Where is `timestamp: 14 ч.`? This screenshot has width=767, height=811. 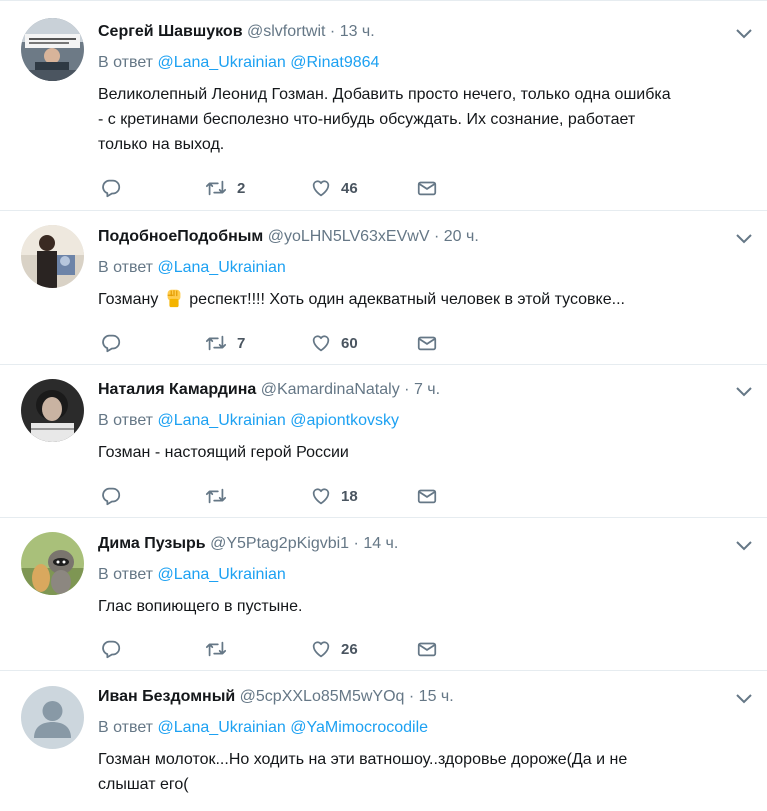
timestamp: 14 ч. is located at coordinates (380, 543).